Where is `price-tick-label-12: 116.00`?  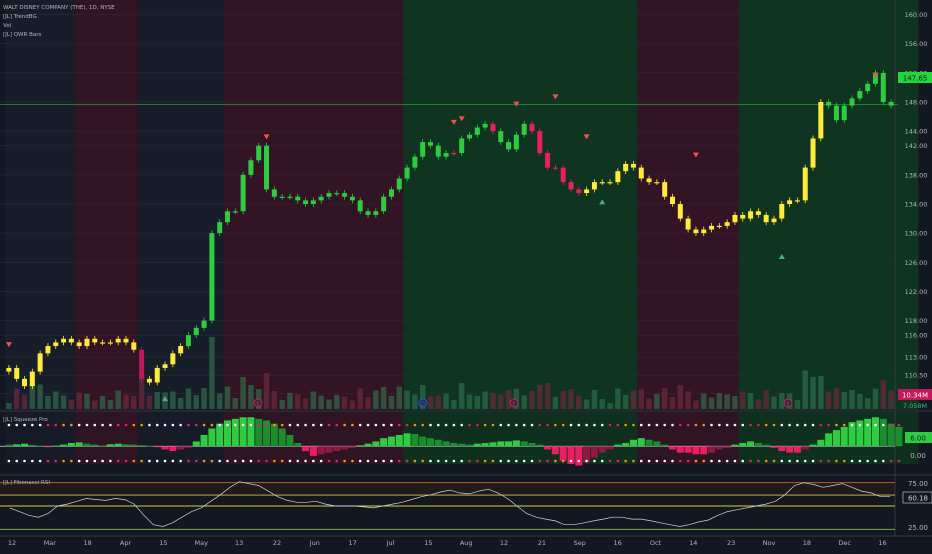 price-tick-label-12: 116.00 is located at coordinates (916, 336).